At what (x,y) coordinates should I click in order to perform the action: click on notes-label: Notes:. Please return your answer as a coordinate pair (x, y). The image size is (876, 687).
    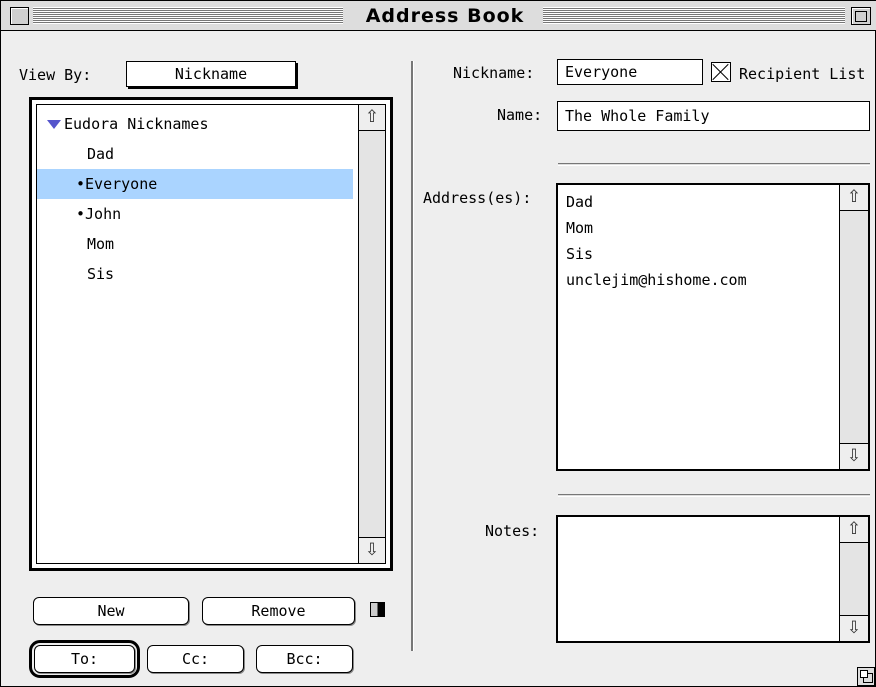
    Looking at the image, I should click on (512, 531).